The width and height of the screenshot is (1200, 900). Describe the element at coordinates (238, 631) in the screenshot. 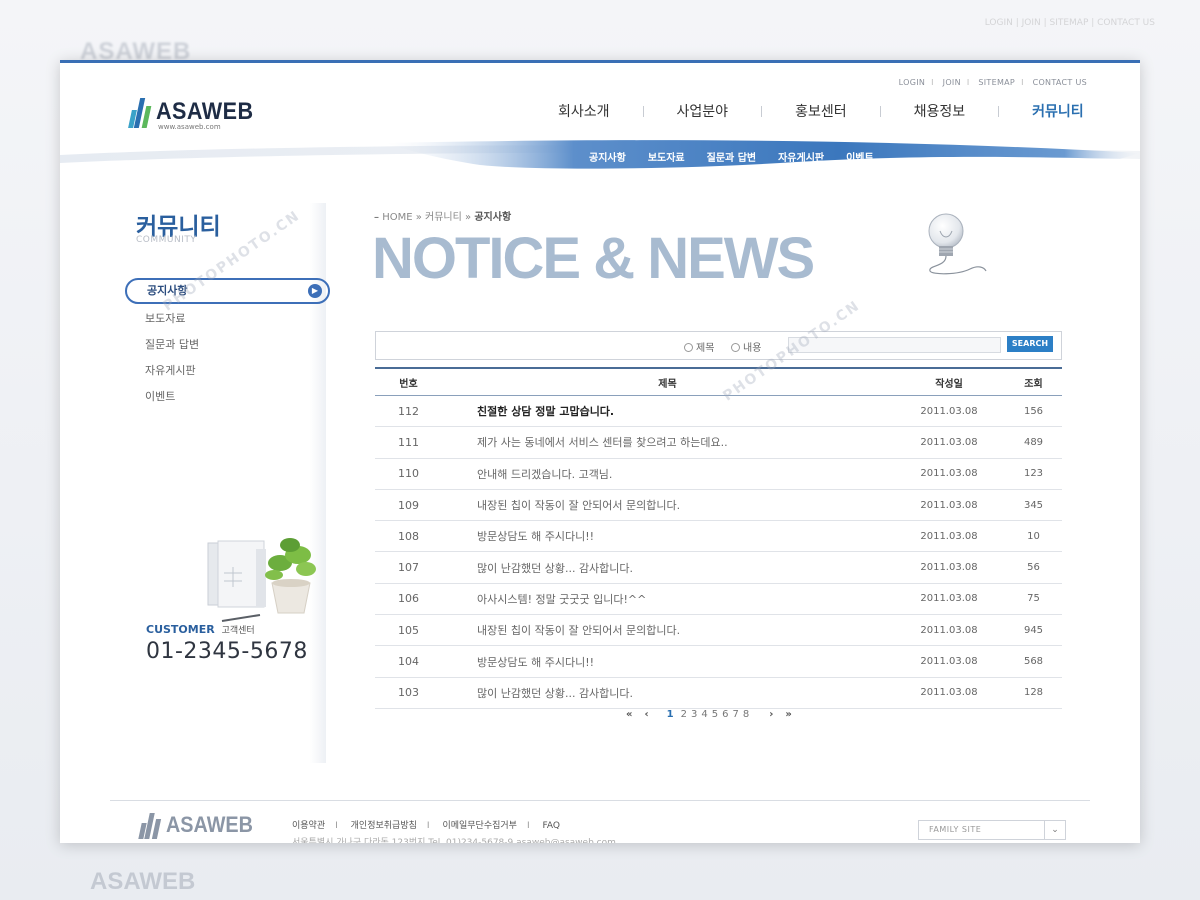

I see `customer-label-ko: 고객센터` at that location.